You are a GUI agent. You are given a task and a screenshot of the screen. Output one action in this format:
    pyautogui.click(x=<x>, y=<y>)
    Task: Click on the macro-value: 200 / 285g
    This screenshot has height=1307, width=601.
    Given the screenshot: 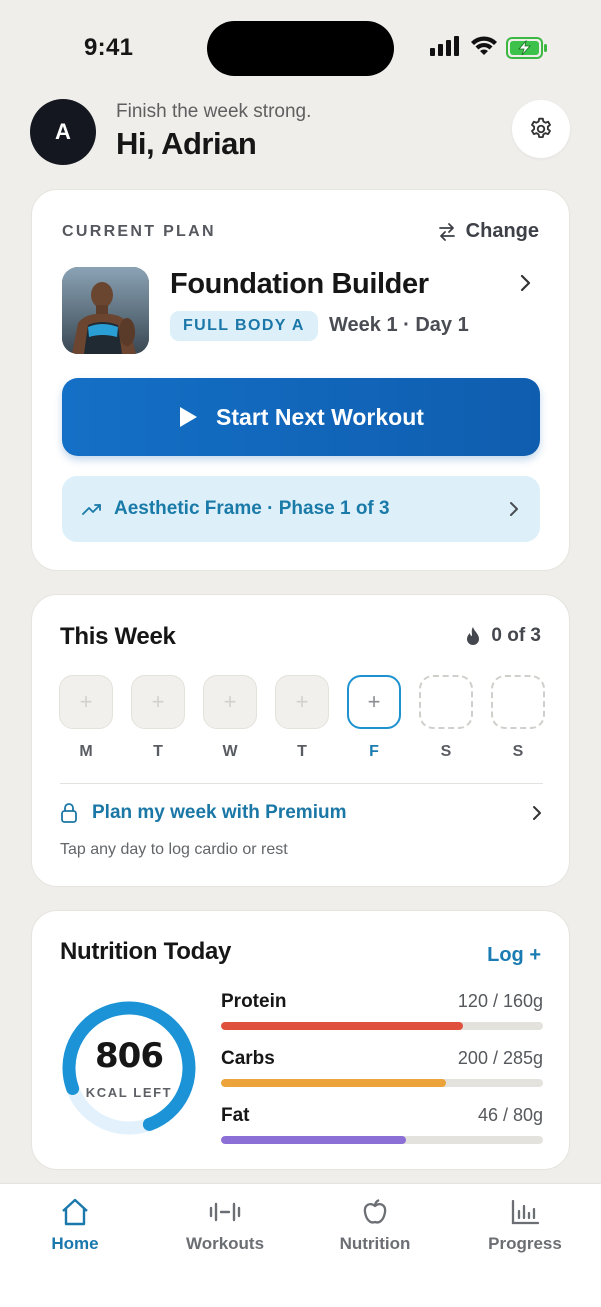 What is the action you would take?
    pyautogui.click(x=500, y=1058)
    